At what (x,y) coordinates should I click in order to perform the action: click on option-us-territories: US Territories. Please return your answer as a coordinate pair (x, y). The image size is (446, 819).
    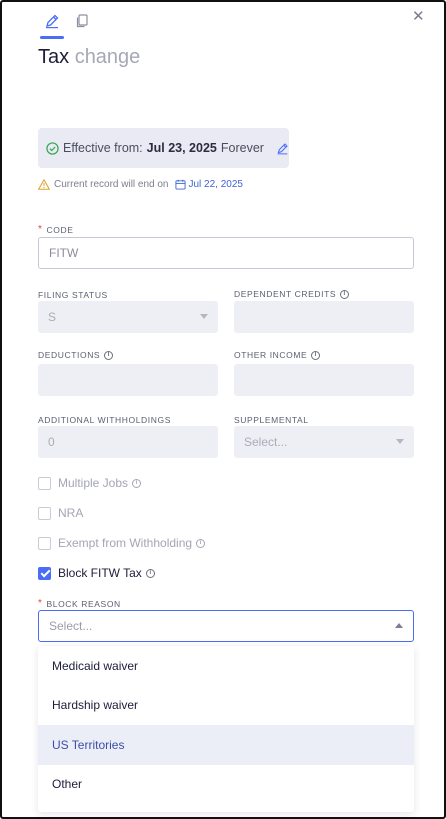
    Looking at the image, I should click on (226, 745).